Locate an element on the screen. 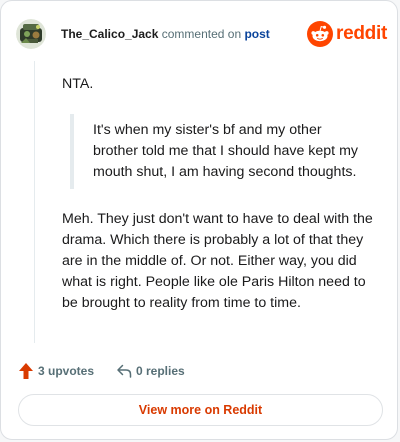 This screenshot has width=400, height=442. reddit-logo: reddit is located at coordinates (347, 34).